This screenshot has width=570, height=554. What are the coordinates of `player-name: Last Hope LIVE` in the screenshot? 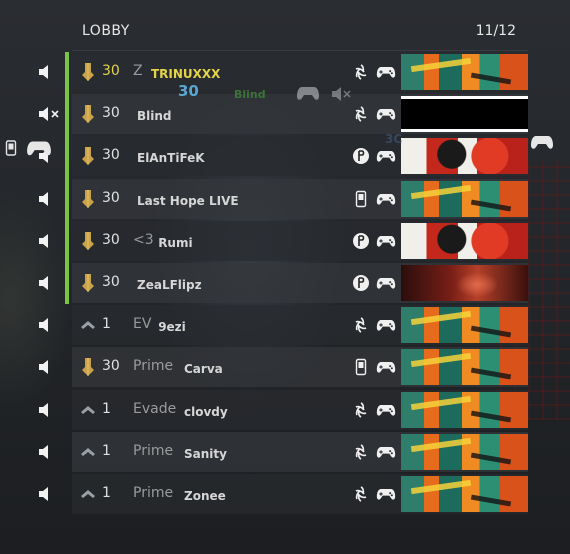 It's located at (188, 200).